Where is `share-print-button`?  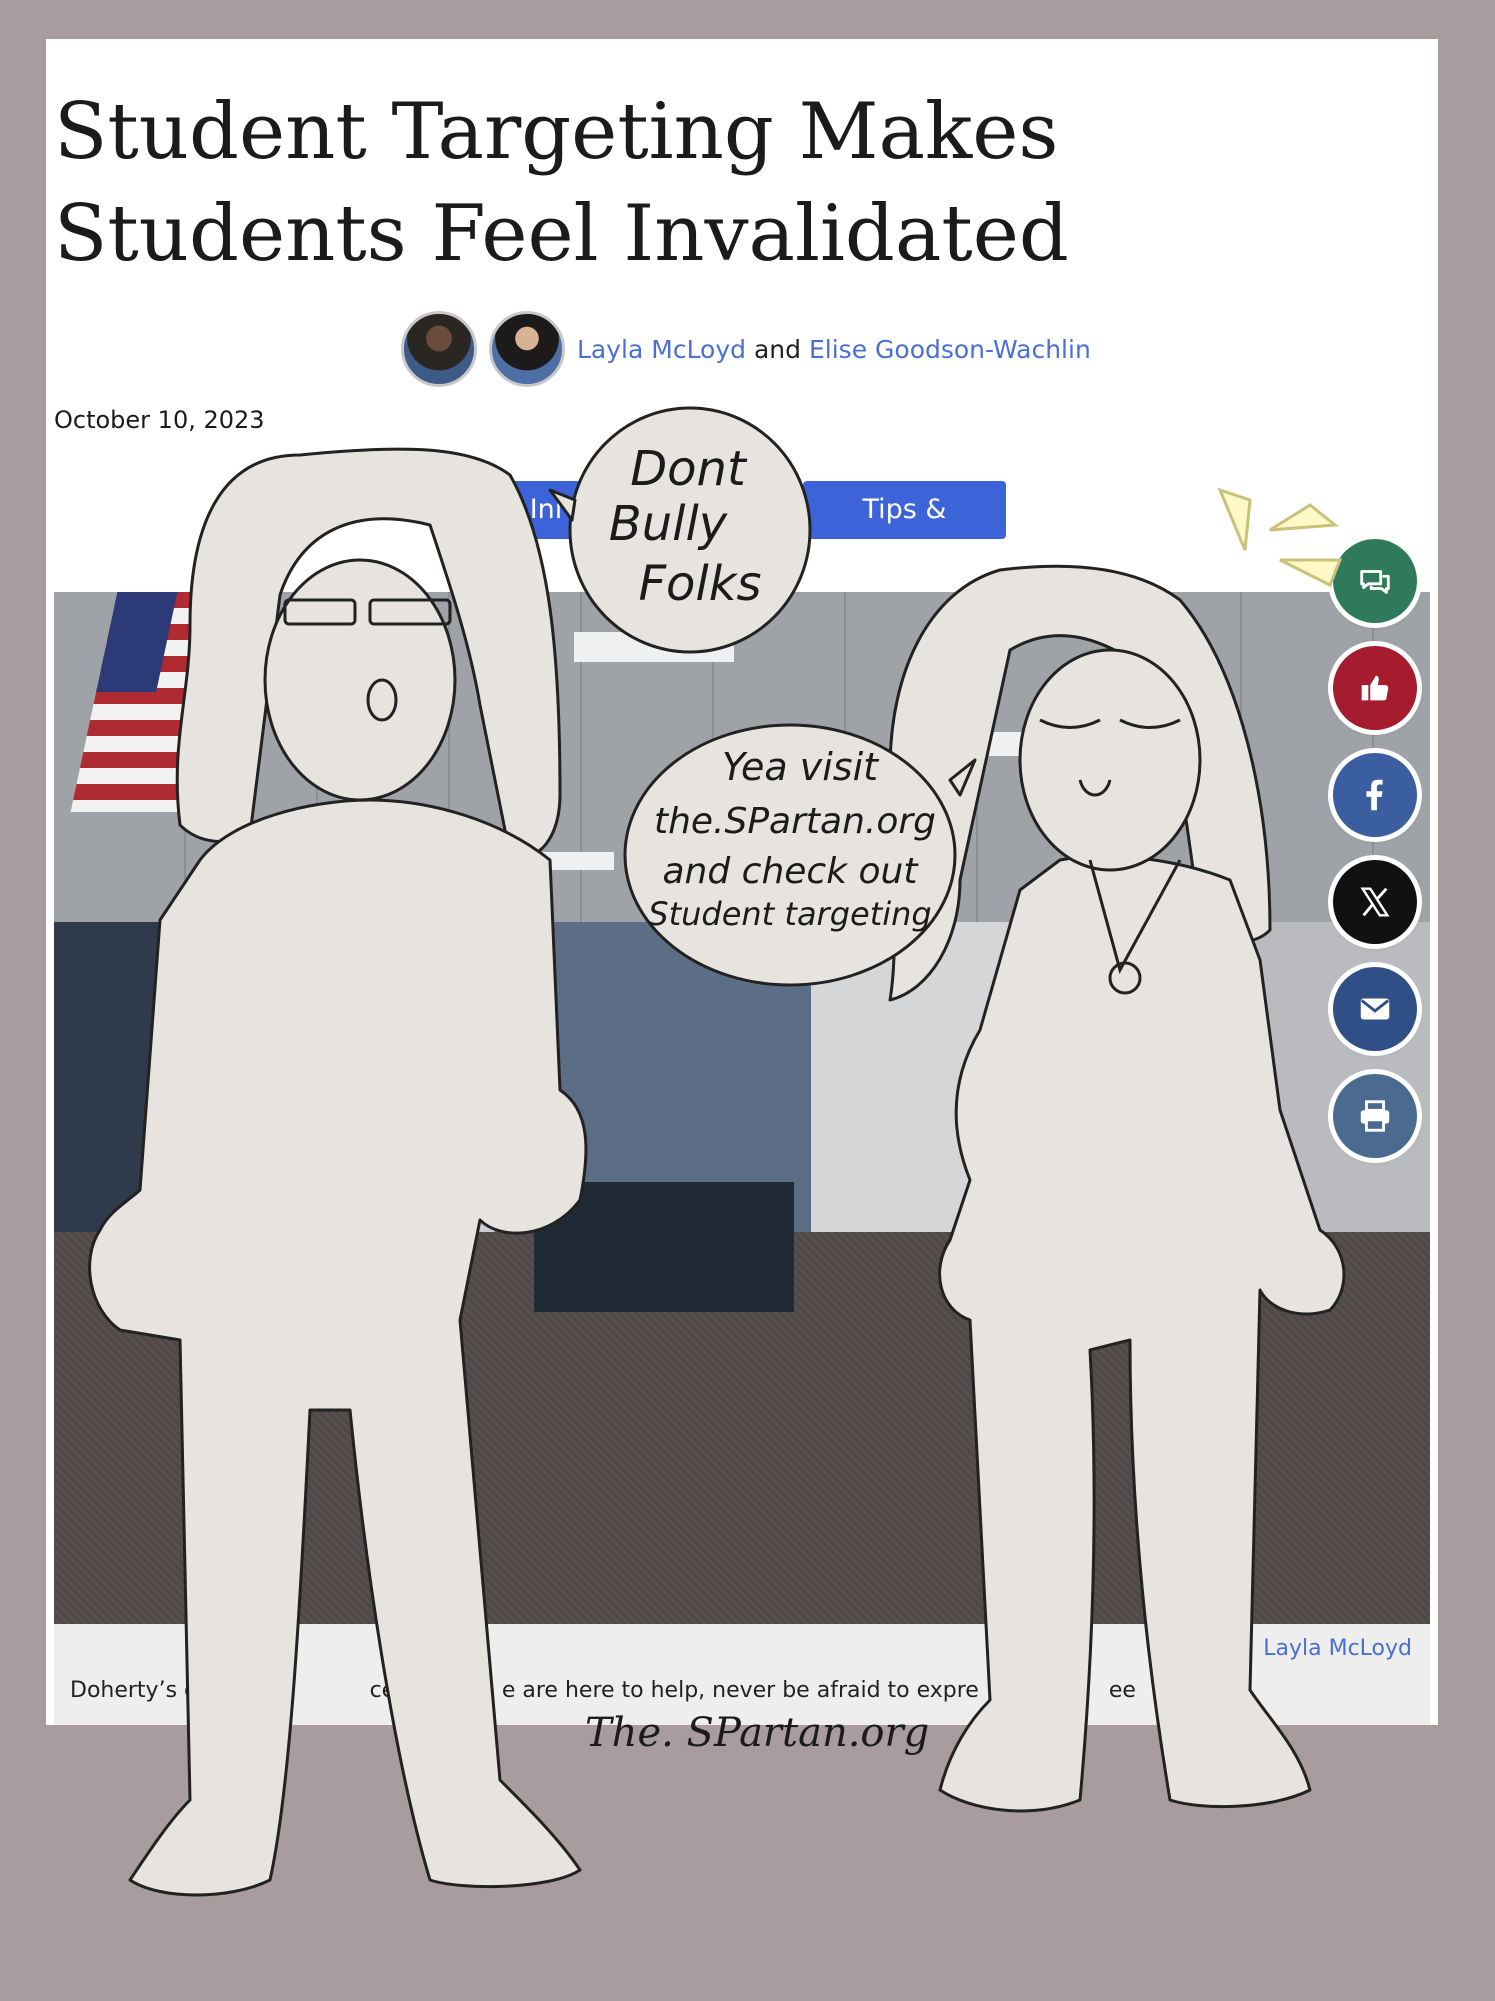
share-print-button is located at coordinates (1375, 1116).